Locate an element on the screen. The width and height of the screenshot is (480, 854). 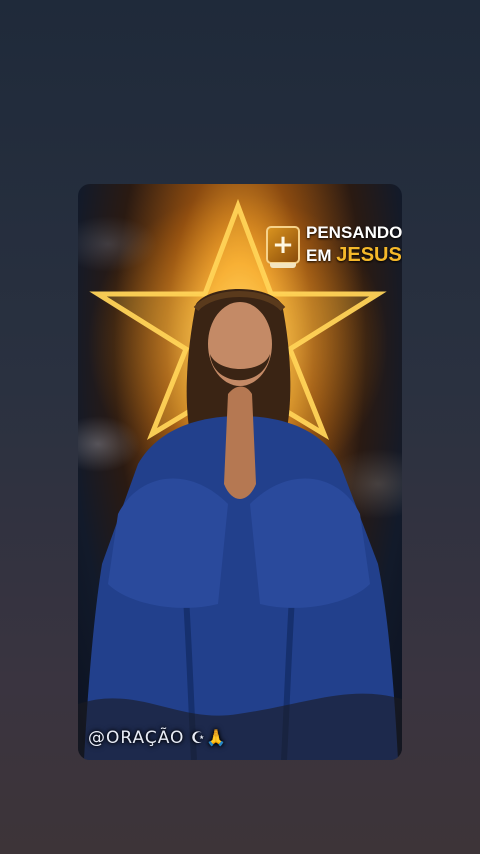
praying-hands-icon: ☪🙏 is located at coordinates (209, 737).